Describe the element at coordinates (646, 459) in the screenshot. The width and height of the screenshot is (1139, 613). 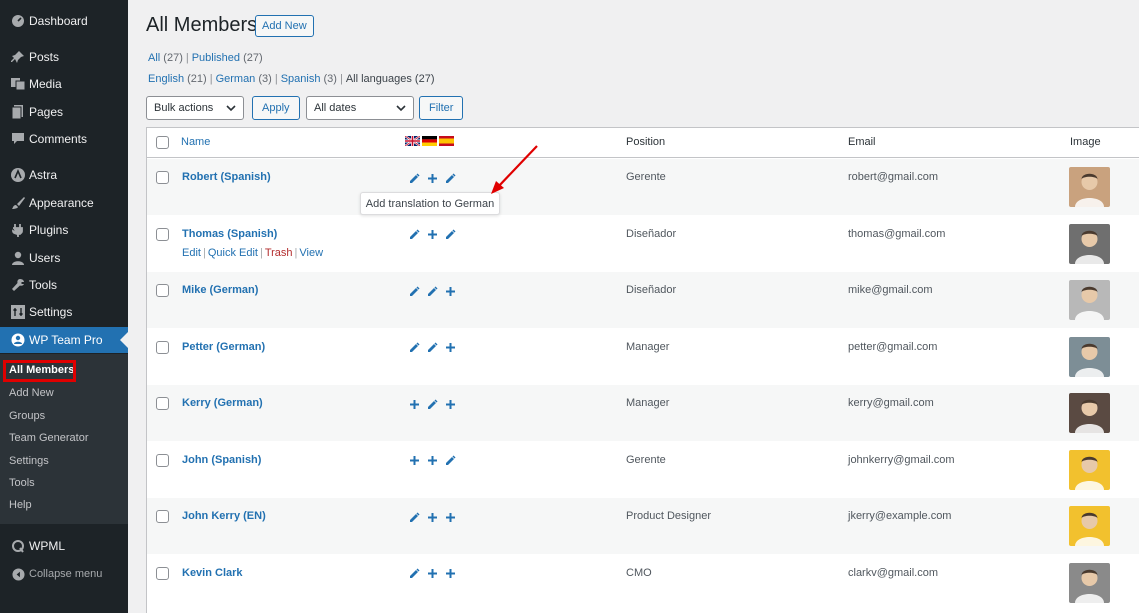
I see `position-cell: Gerente` at that location.